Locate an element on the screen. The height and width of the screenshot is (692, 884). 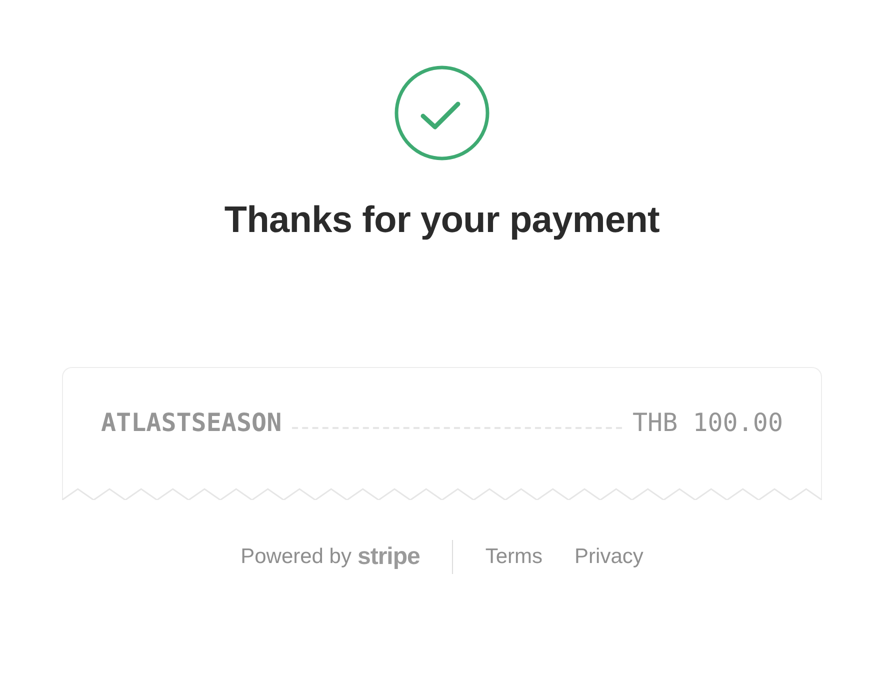
footer-link: Terms is located at coordinates (514, 557).